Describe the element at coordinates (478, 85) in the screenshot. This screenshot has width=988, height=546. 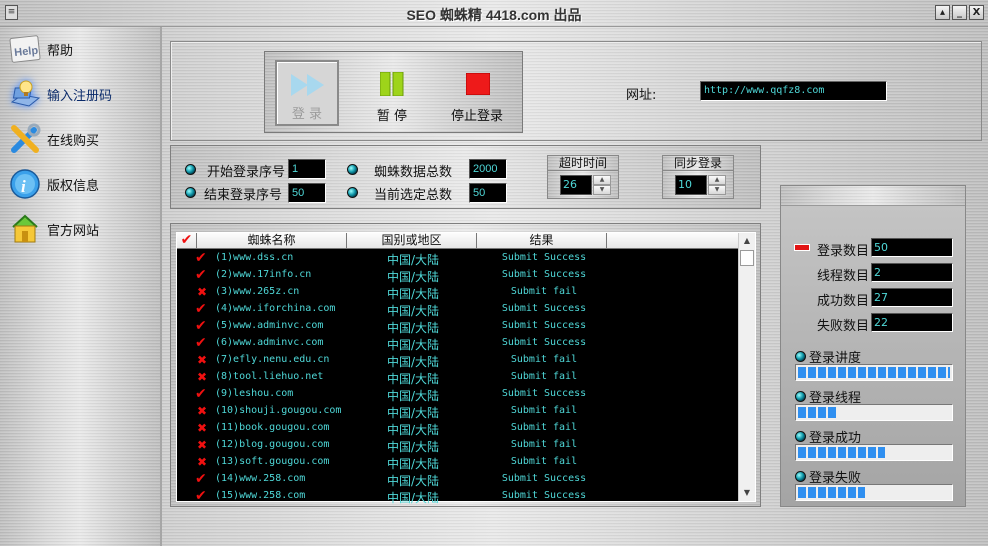
I see `stop-icon` at that location.